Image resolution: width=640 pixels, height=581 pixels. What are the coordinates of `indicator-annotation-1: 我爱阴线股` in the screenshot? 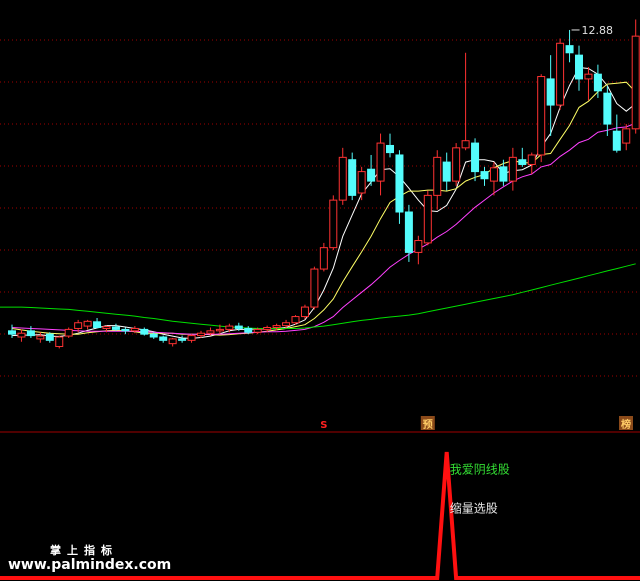 It's located at (480, 470).